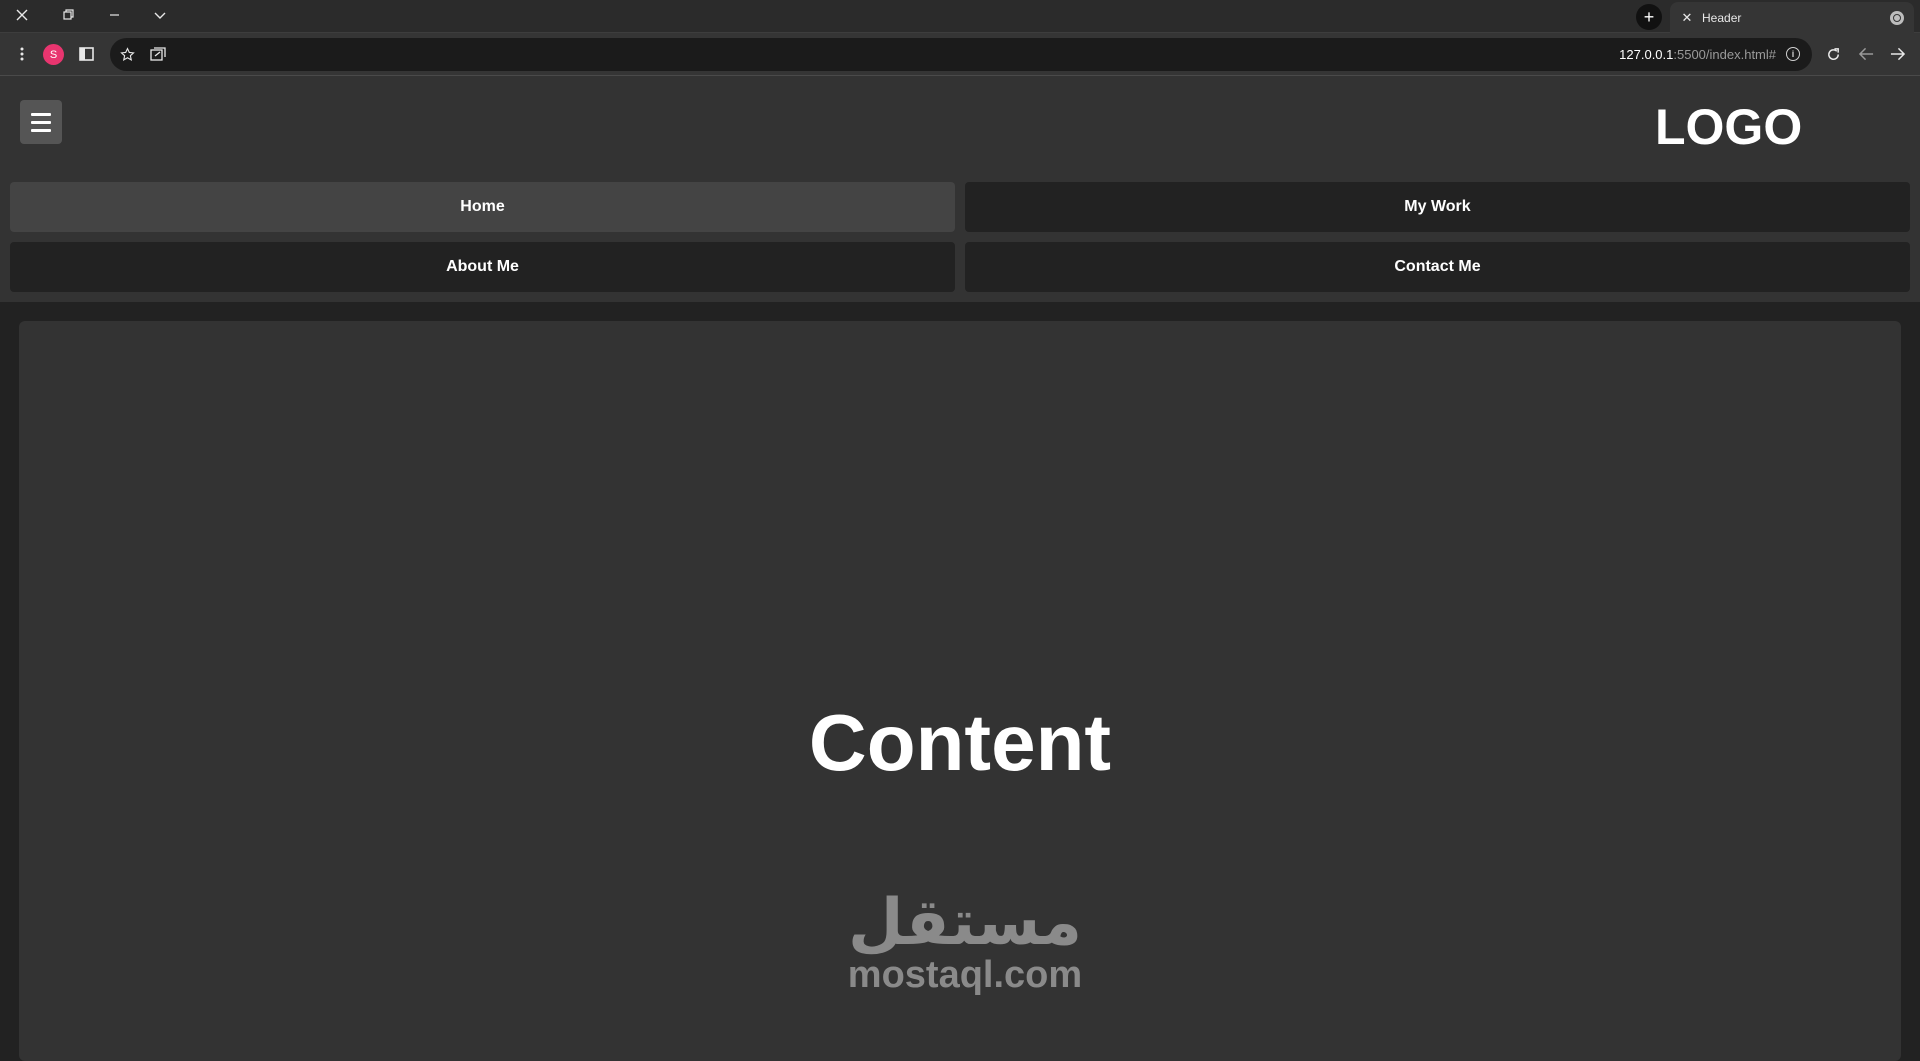  What do you see at coordinates (1728, 127) in the screenshot?
I see `site-logo: LOGO` at bounding box center [1728, 127].